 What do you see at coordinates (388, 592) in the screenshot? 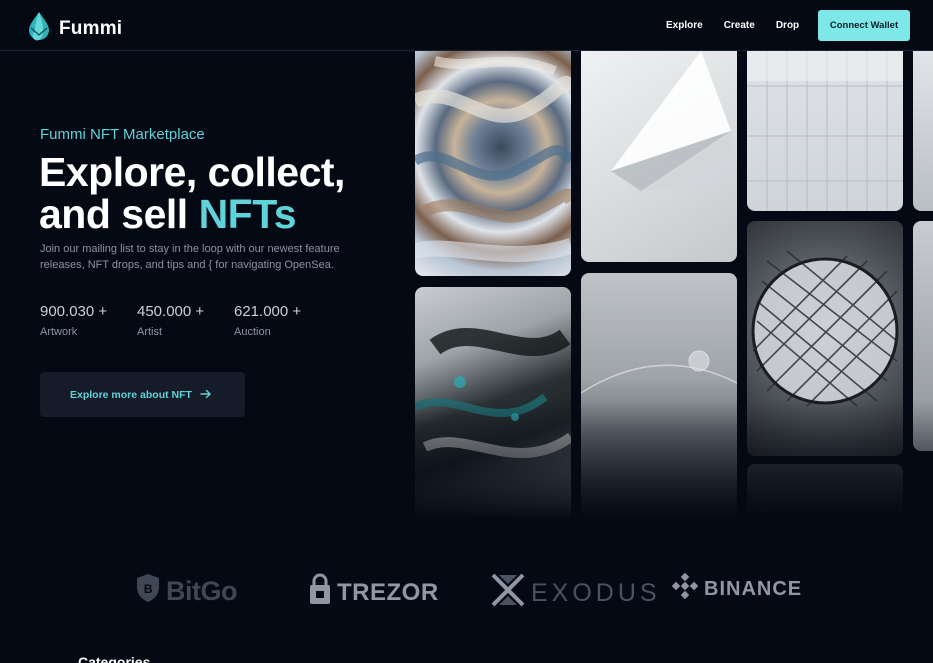
I see `partner-name: TREZOR` at bounding box center [388, 592].